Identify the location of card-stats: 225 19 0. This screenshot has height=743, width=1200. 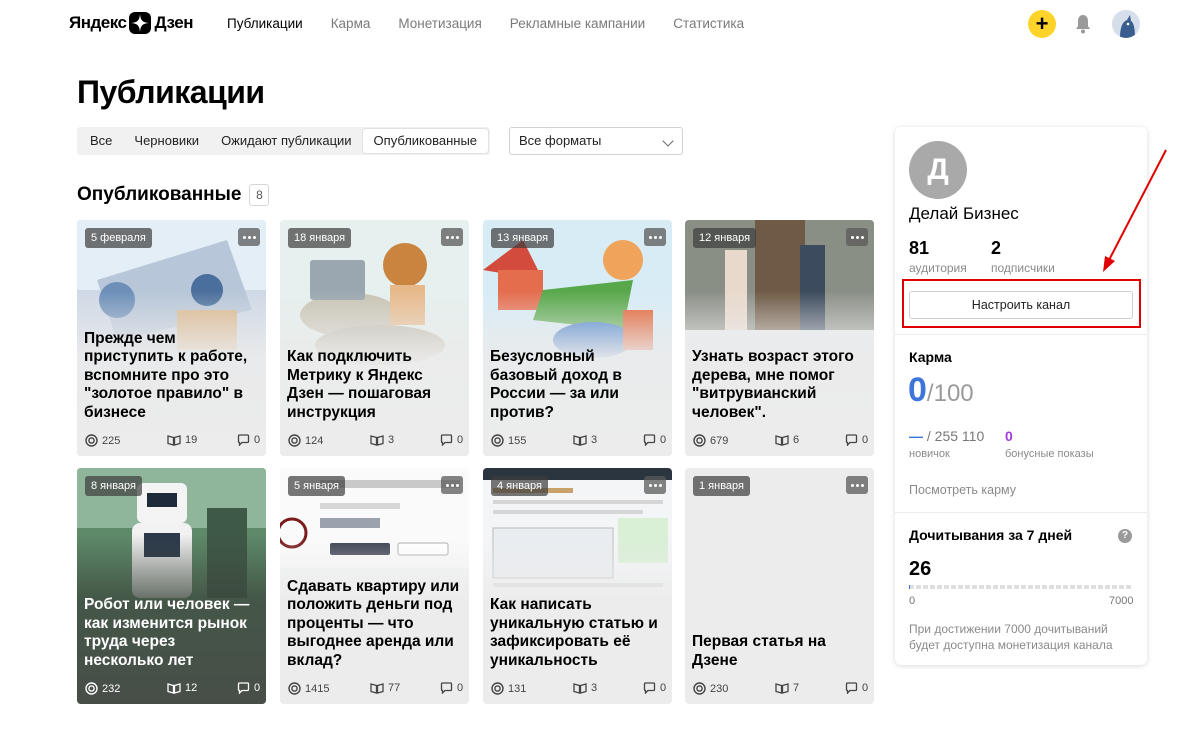
(172, 441).